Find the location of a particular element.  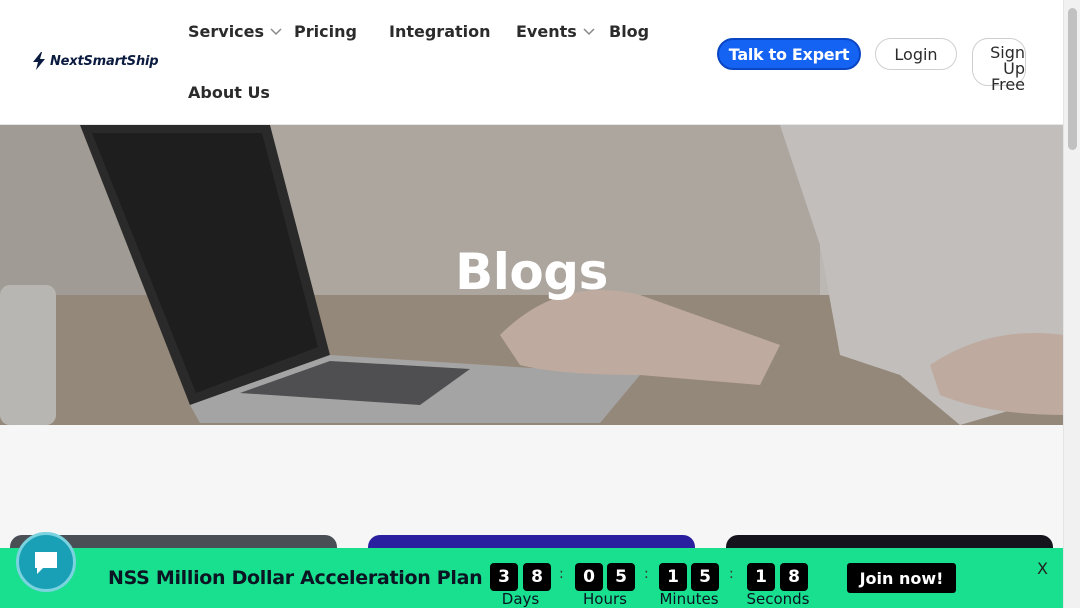

nav-pricing: Pricing is located at coordinates (325, 31).